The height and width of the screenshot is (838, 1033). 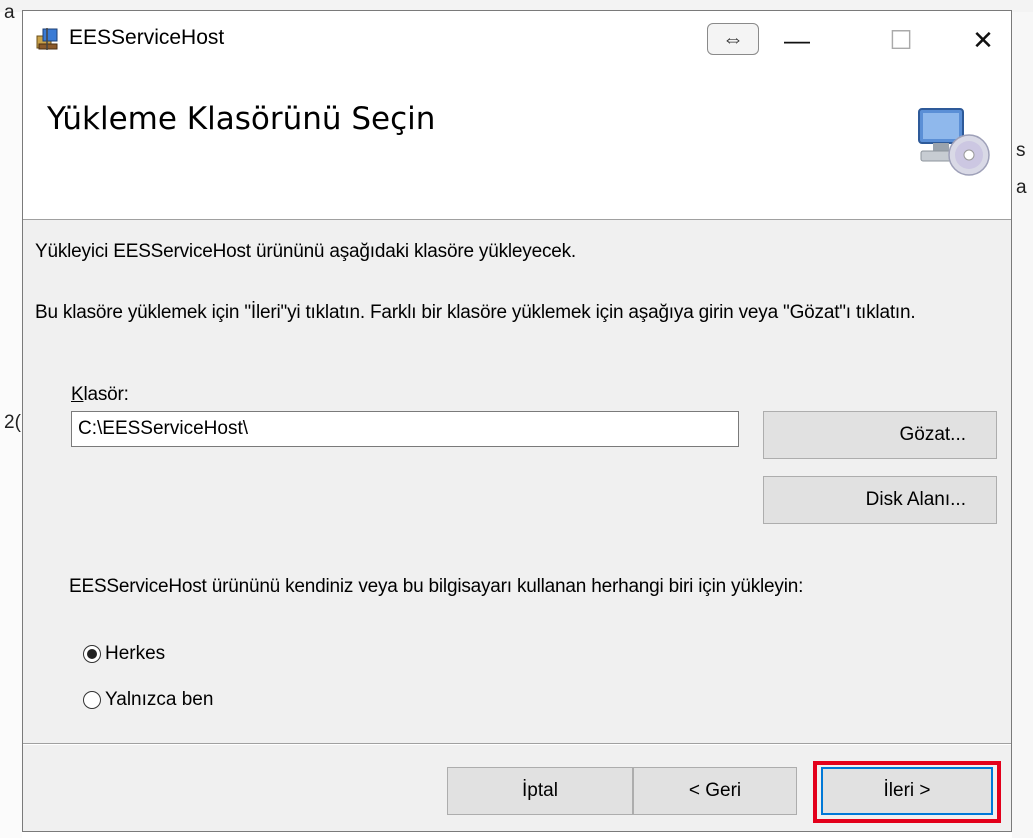 I want to click on footer-divider, so click(x=517, y=744).